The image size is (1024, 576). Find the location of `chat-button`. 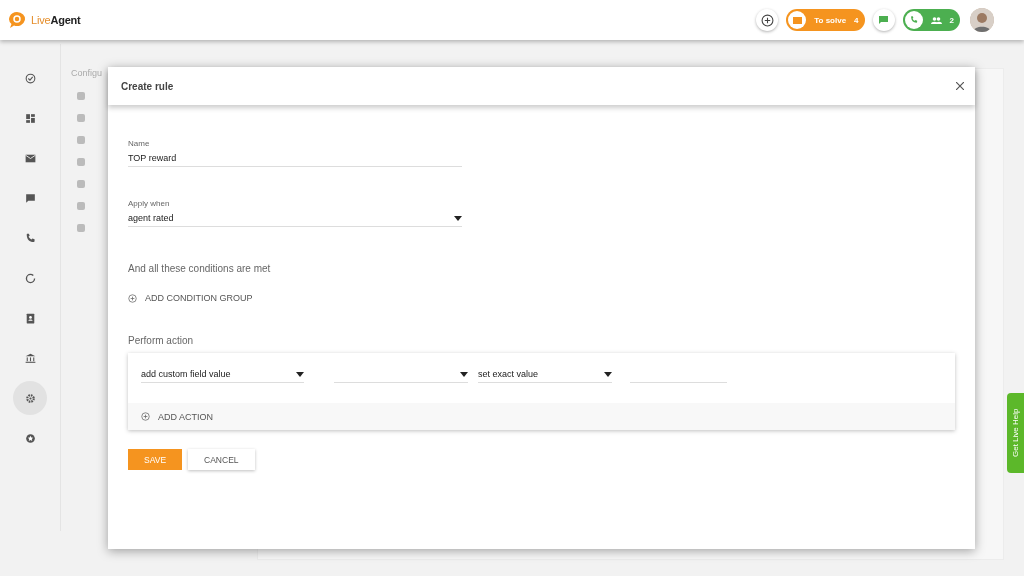

chat-button is located at coordinates (883, 20).